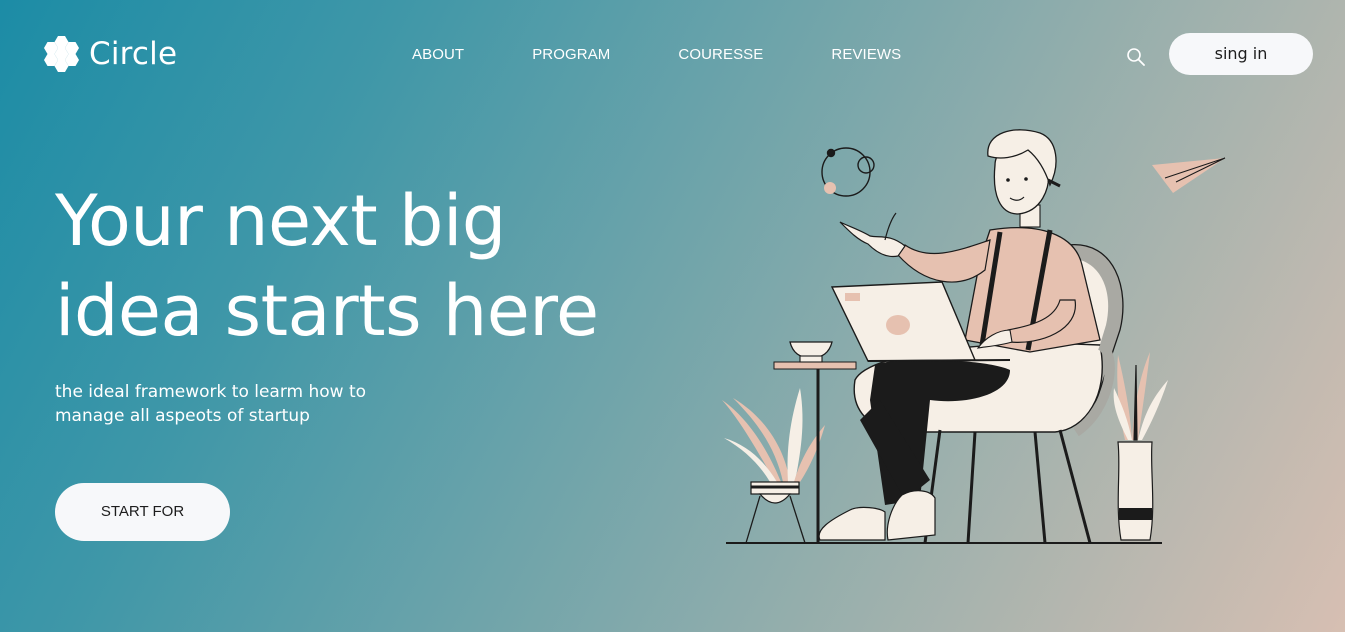 The image size is (1345, 632). Describe the element at coordinates (1241, 54) in the screenshot. I see `signin-button: sing in` at that location.